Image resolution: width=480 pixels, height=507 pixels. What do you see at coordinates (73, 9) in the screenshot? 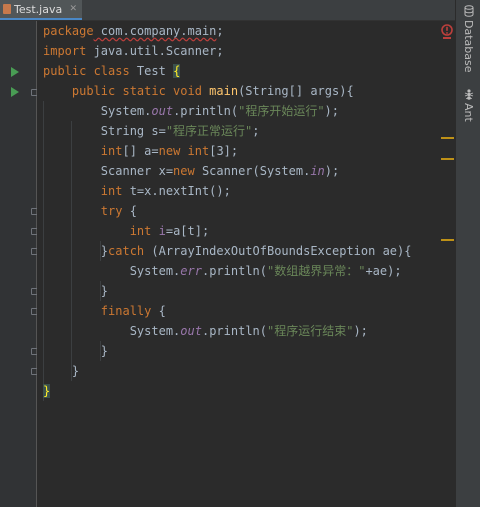
I see `close-tab-icon: ✕` at bounding box center [73, 9].